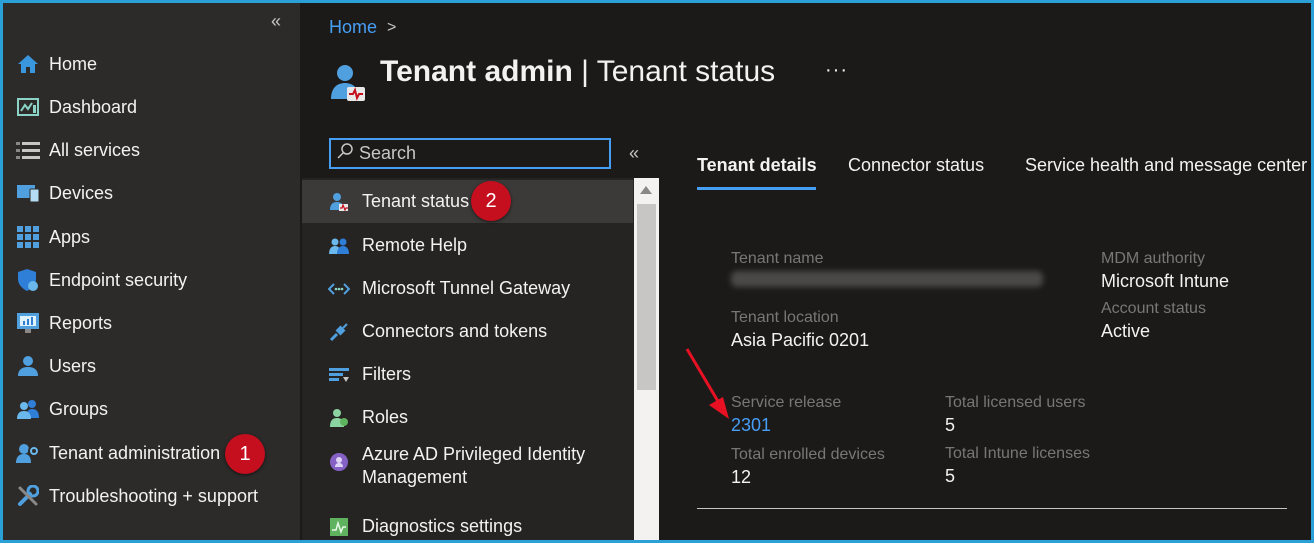  What do you see at coordinates (916, 165) in the screenshot?
I see `tab-connector-status: Connector status` at bounding box center [916, 165].